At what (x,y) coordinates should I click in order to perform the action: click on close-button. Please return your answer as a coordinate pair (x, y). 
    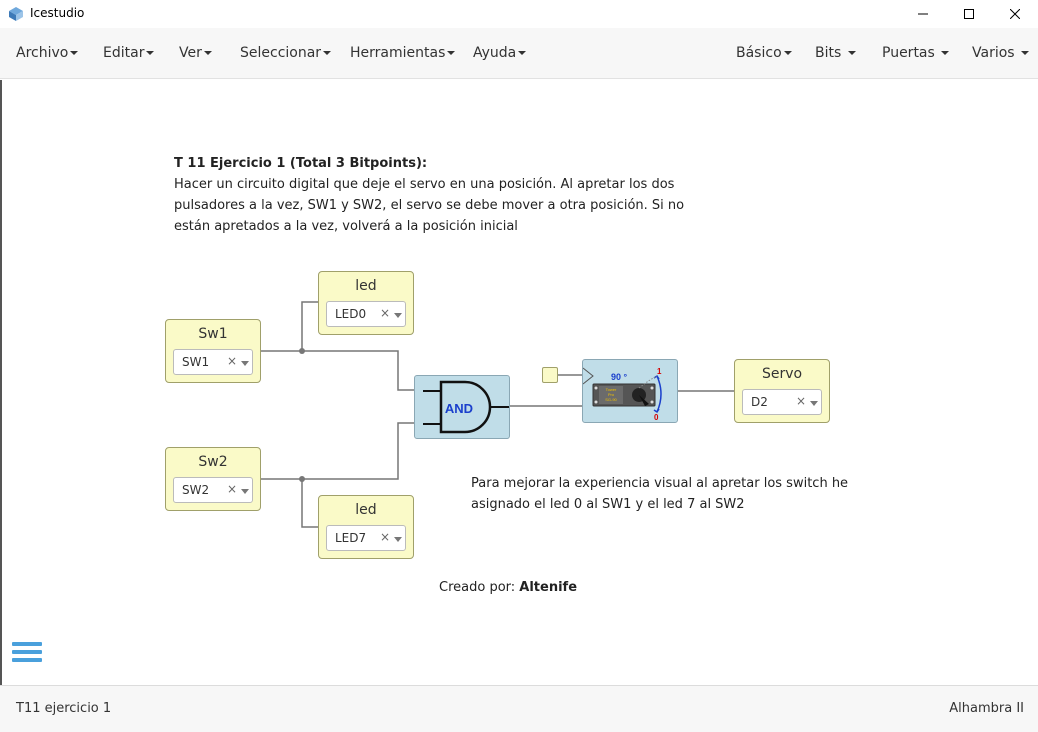
    Looking at the image, I should click on (1015, 14).